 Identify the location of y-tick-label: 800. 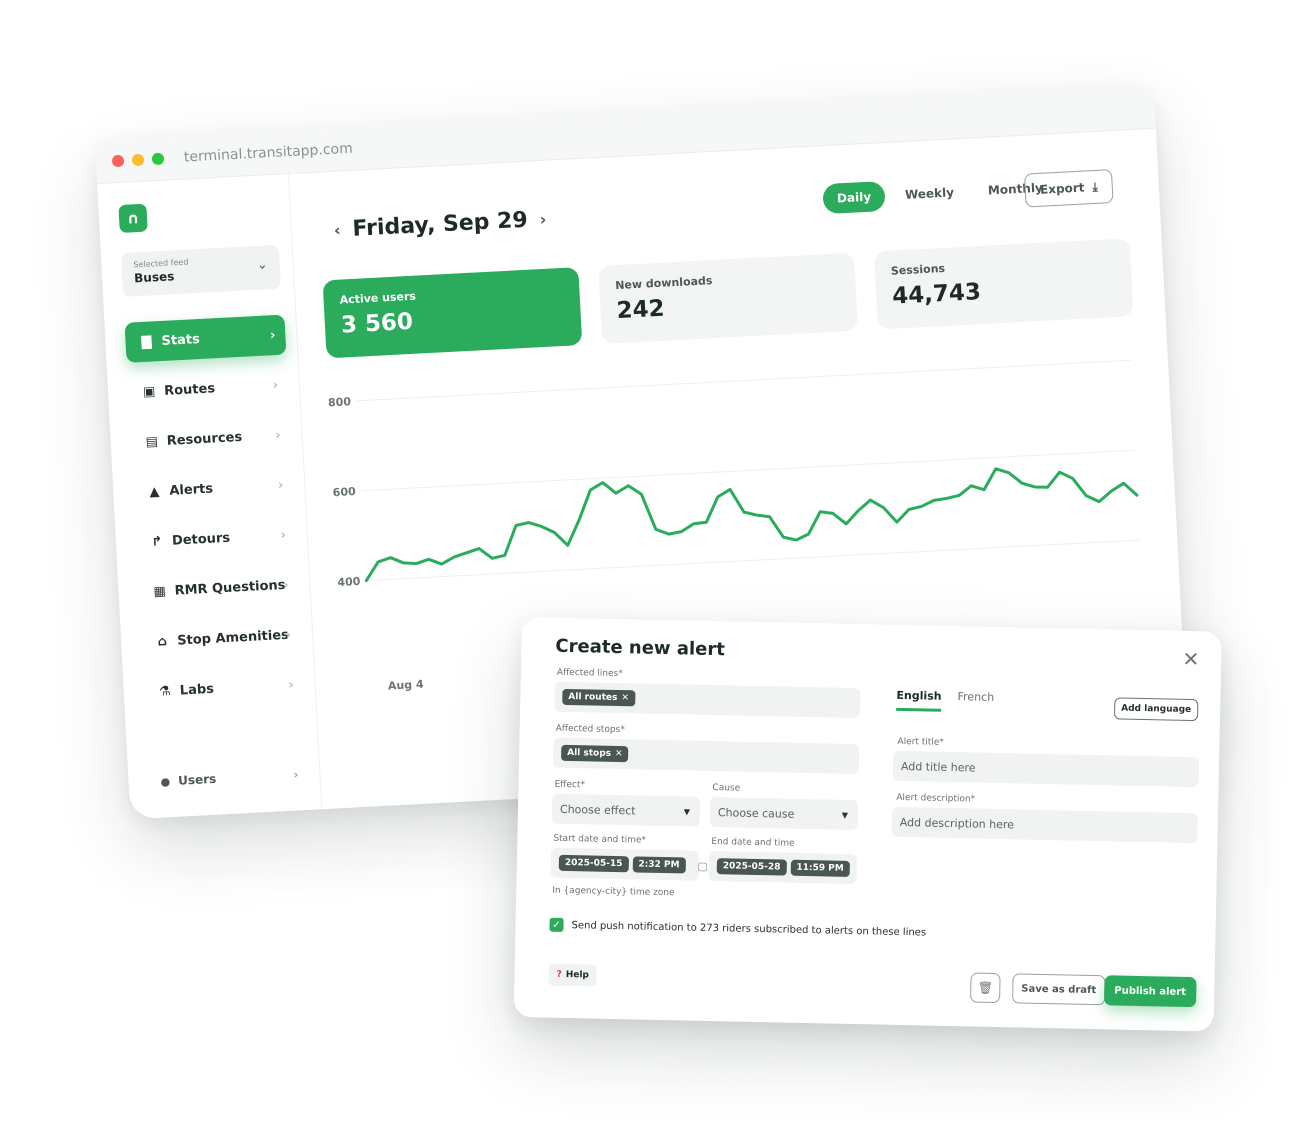
(340, 402).